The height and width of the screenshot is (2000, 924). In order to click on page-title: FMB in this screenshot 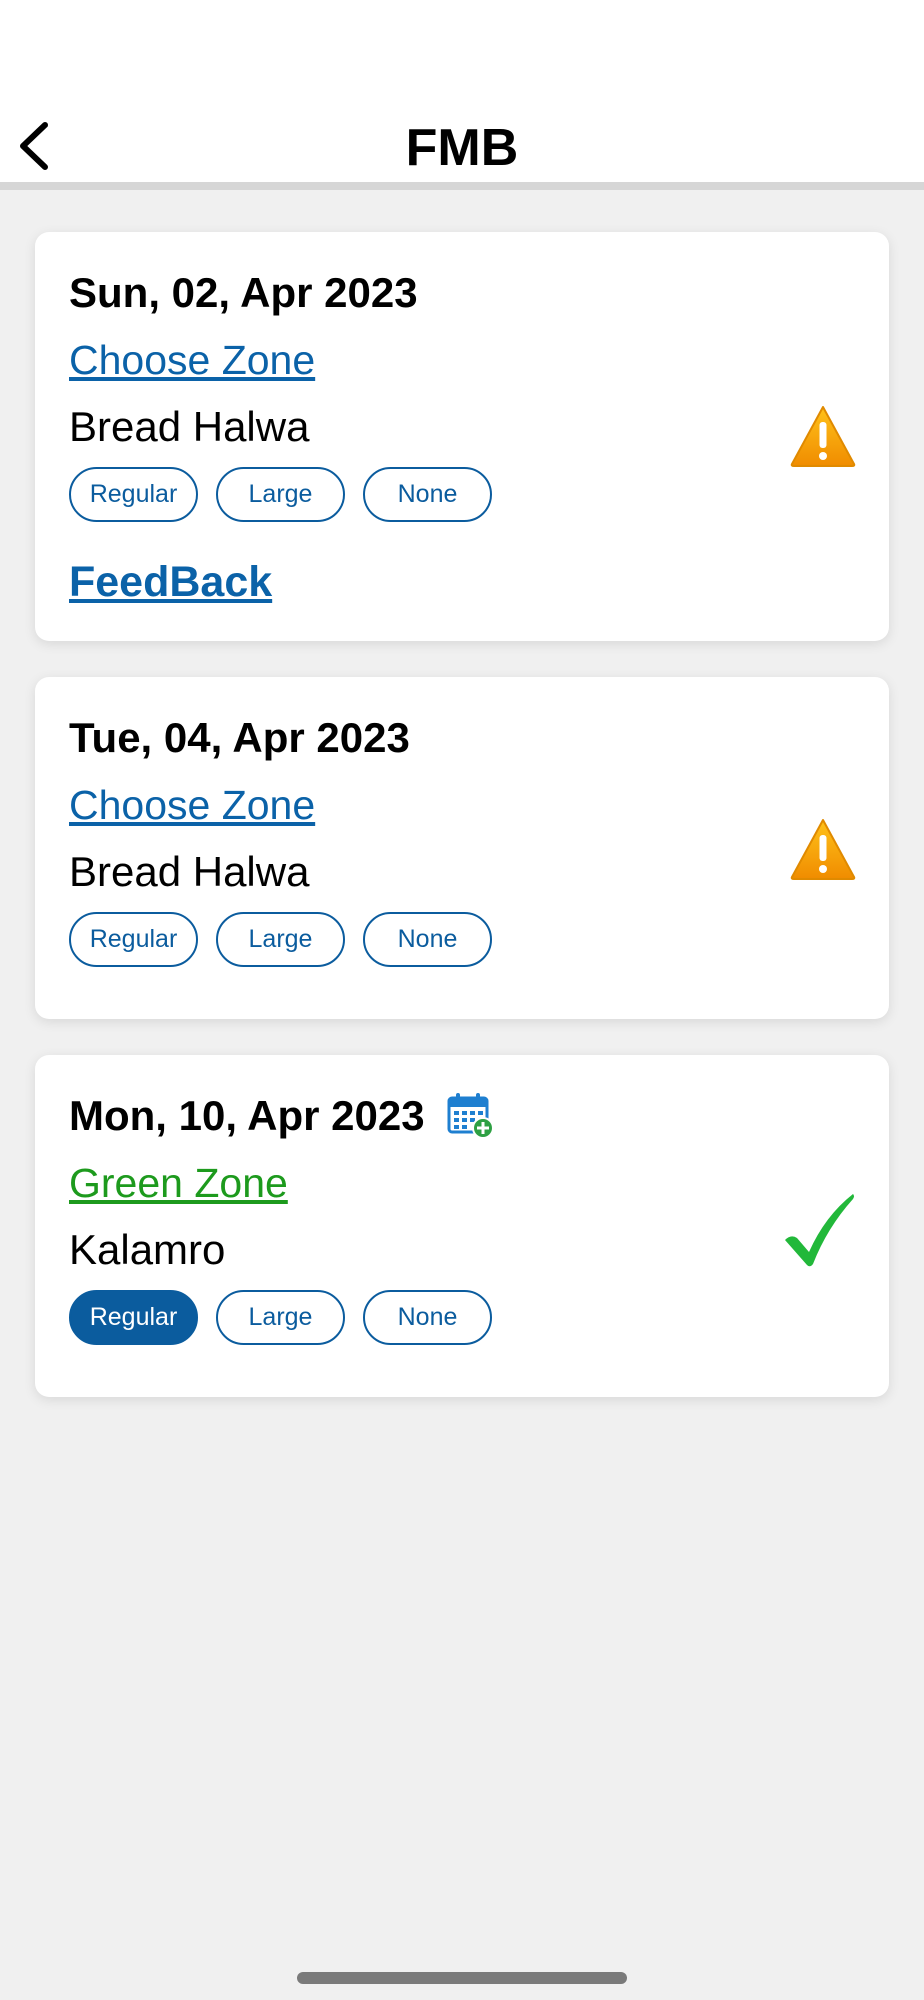, I will do `click(462, 148)`.